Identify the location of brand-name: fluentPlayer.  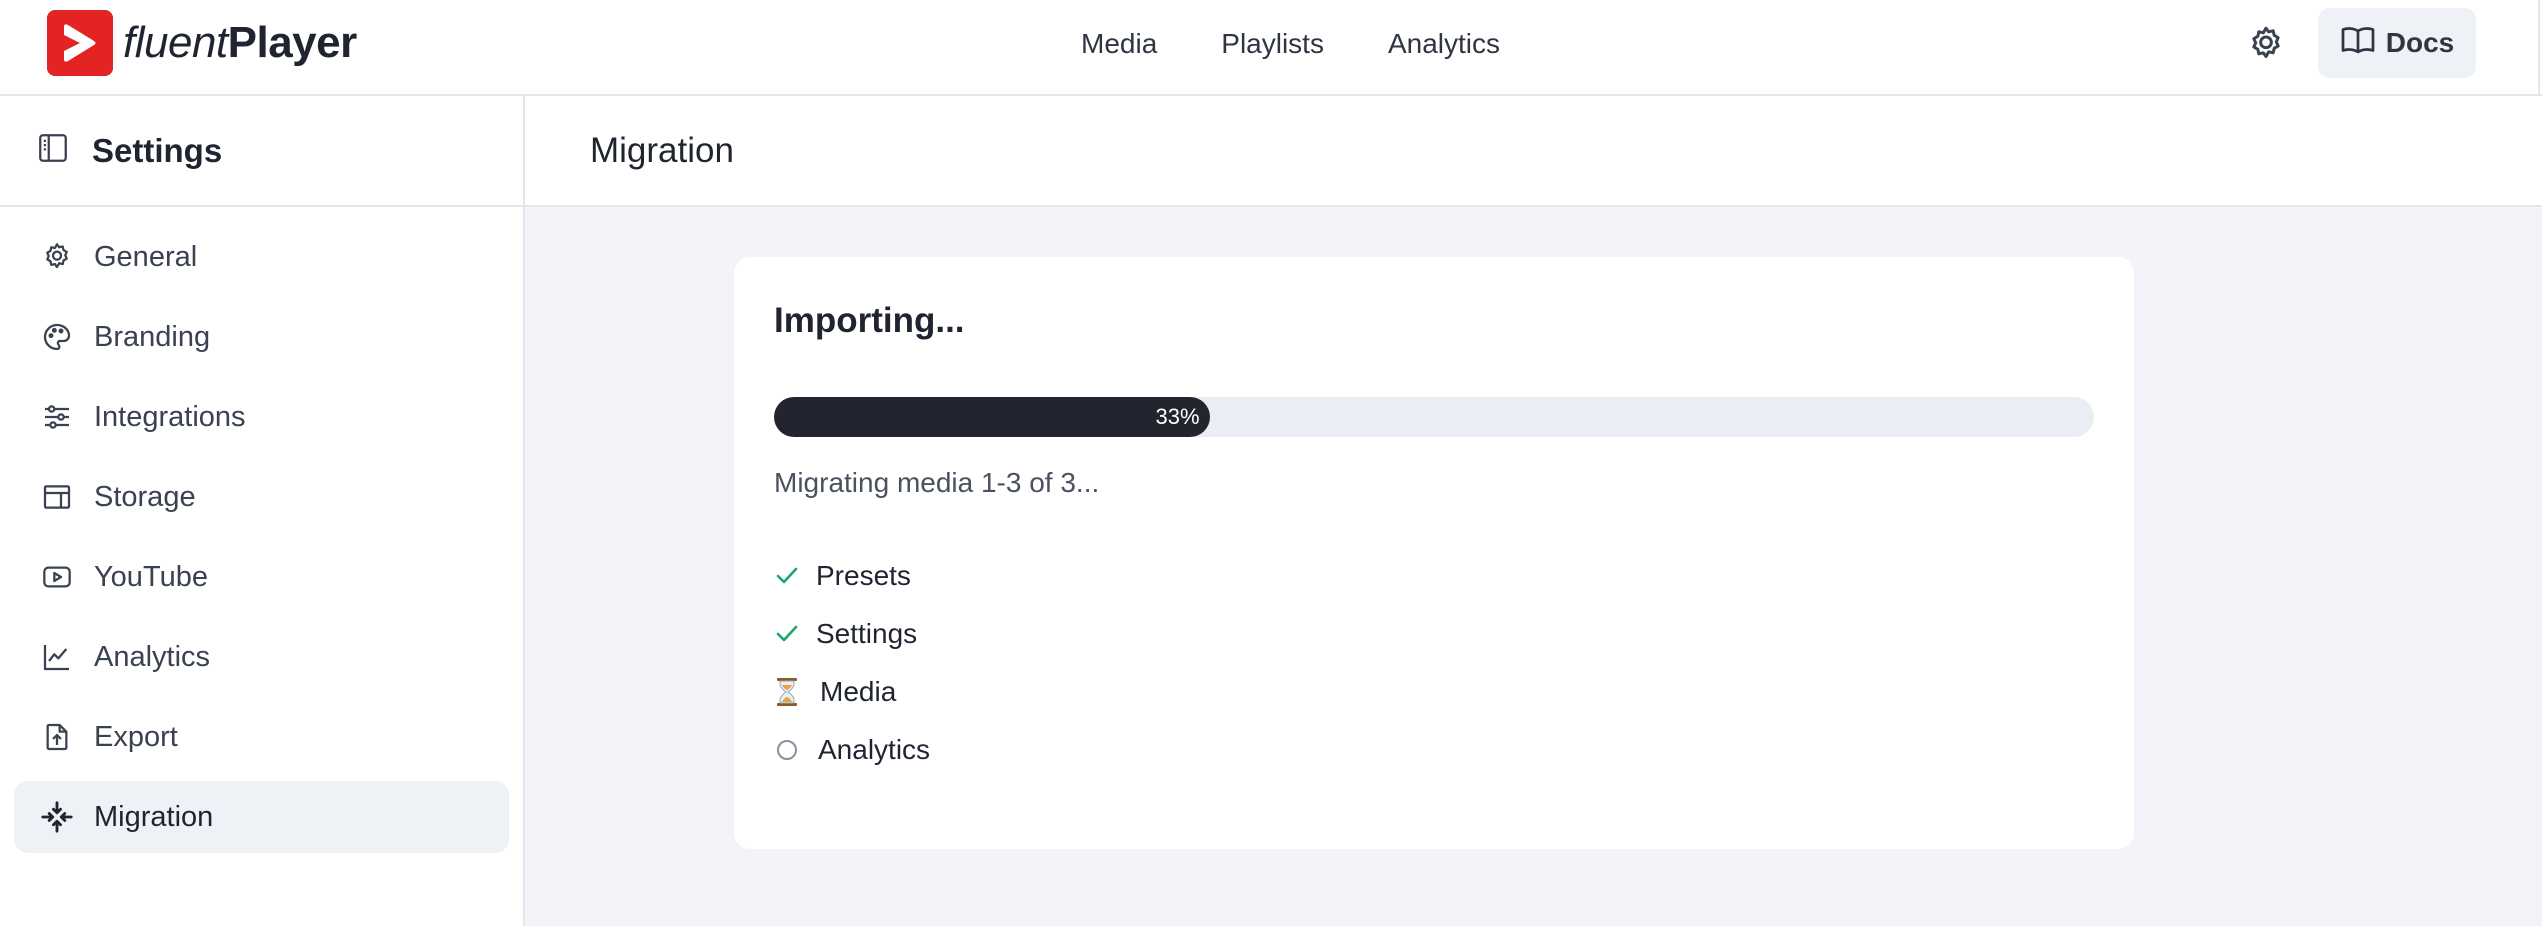
(240, 43).